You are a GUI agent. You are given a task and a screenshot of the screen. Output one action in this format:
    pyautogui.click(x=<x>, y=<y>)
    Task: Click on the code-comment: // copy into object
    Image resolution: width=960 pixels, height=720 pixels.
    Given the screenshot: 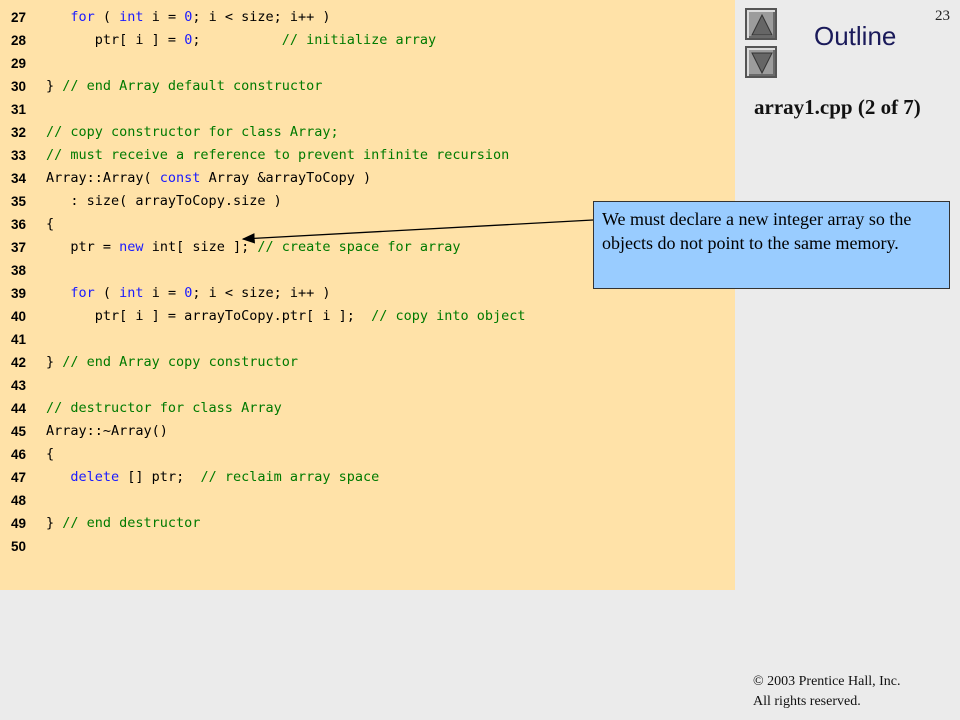 What is the action you would take?
    pyautogui.click(x=448, y=316)
    